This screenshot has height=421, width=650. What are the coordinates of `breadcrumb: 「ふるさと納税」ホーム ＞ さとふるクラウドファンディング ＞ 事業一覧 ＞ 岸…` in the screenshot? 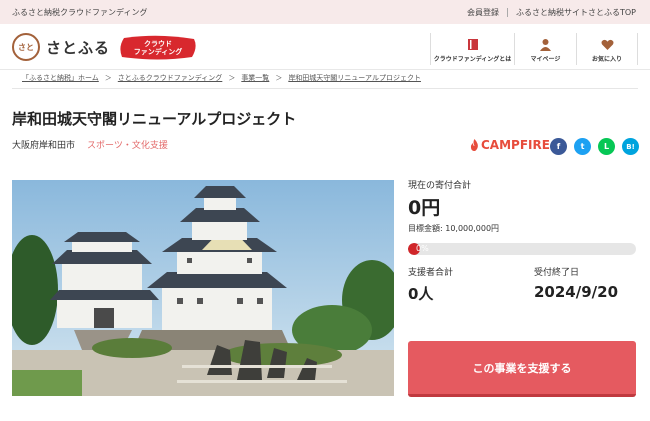 It's located at (221, 79).